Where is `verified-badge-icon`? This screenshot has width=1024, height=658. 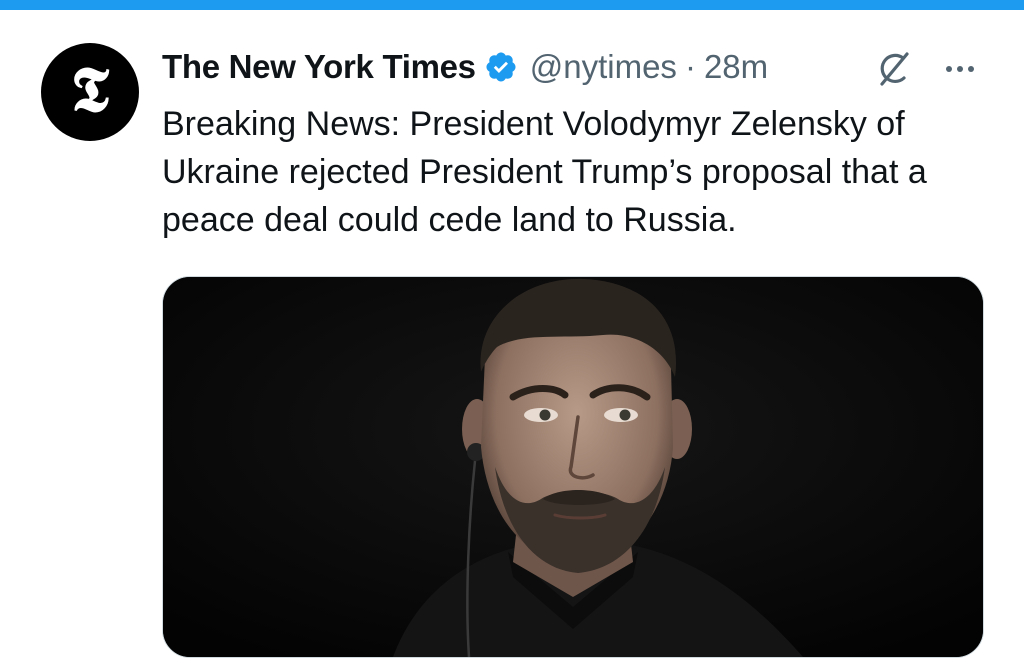 verified-badge-icon is located at coordinates (501, 67).